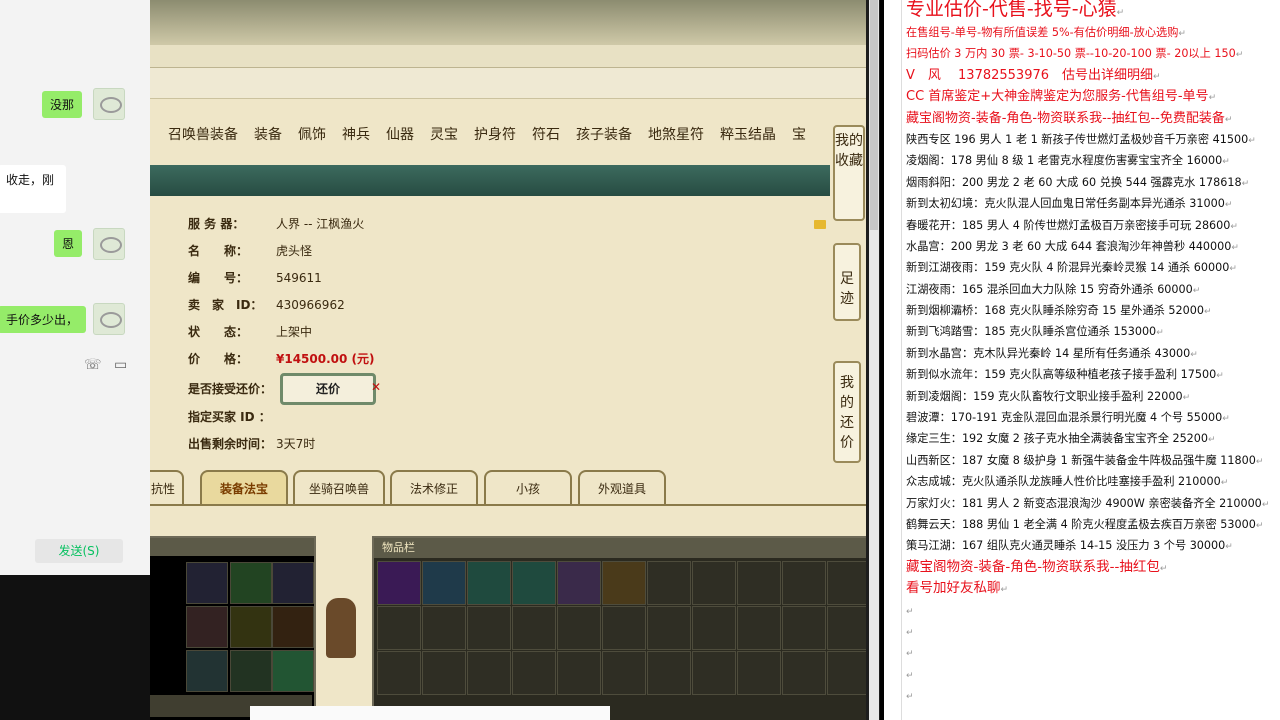  Describe the element at coordinates (1093, 139) in the screenshot. I see `note-line: 陕西专区 196 男人 1 老 1 新孩子传世燃灯孟极妙音千万亲密 41500↵` at that location.